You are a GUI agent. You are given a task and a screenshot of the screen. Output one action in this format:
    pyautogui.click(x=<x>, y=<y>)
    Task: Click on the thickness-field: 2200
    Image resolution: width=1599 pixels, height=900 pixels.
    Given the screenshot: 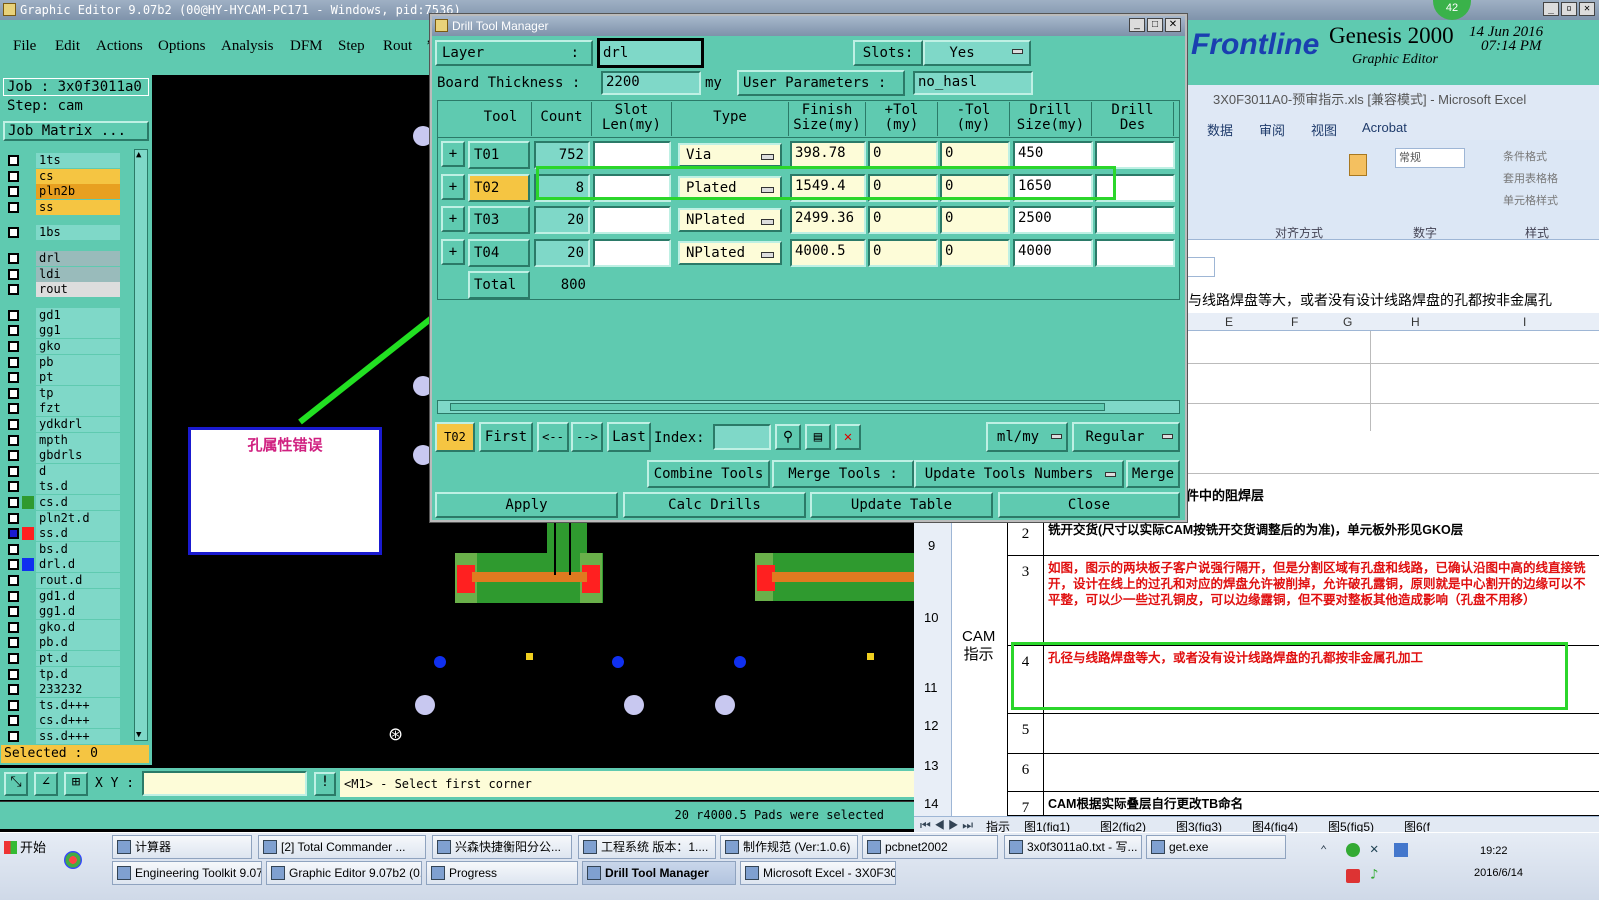 What is the action you would take?
    pyautogui.click(x=651, y=83)
    